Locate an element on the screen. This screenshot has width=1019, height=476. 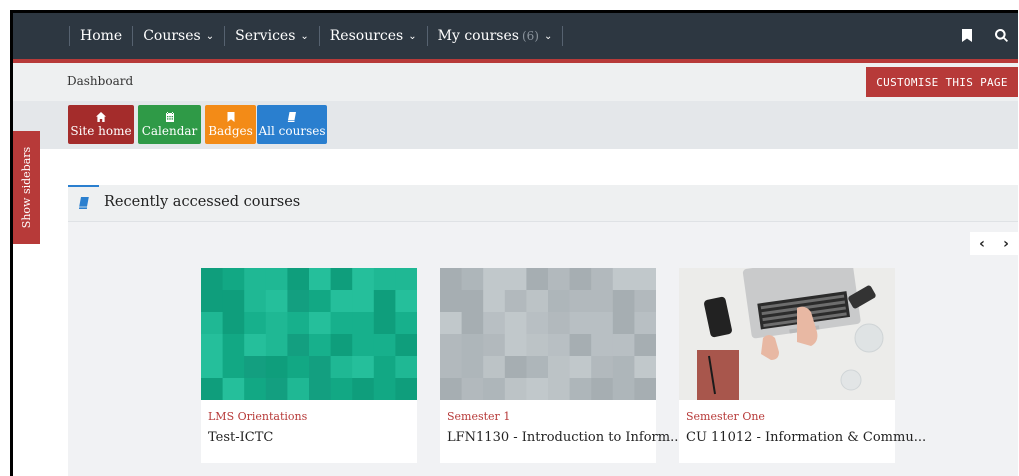
nav-item-home: Home is located at coordinates (101, 36).